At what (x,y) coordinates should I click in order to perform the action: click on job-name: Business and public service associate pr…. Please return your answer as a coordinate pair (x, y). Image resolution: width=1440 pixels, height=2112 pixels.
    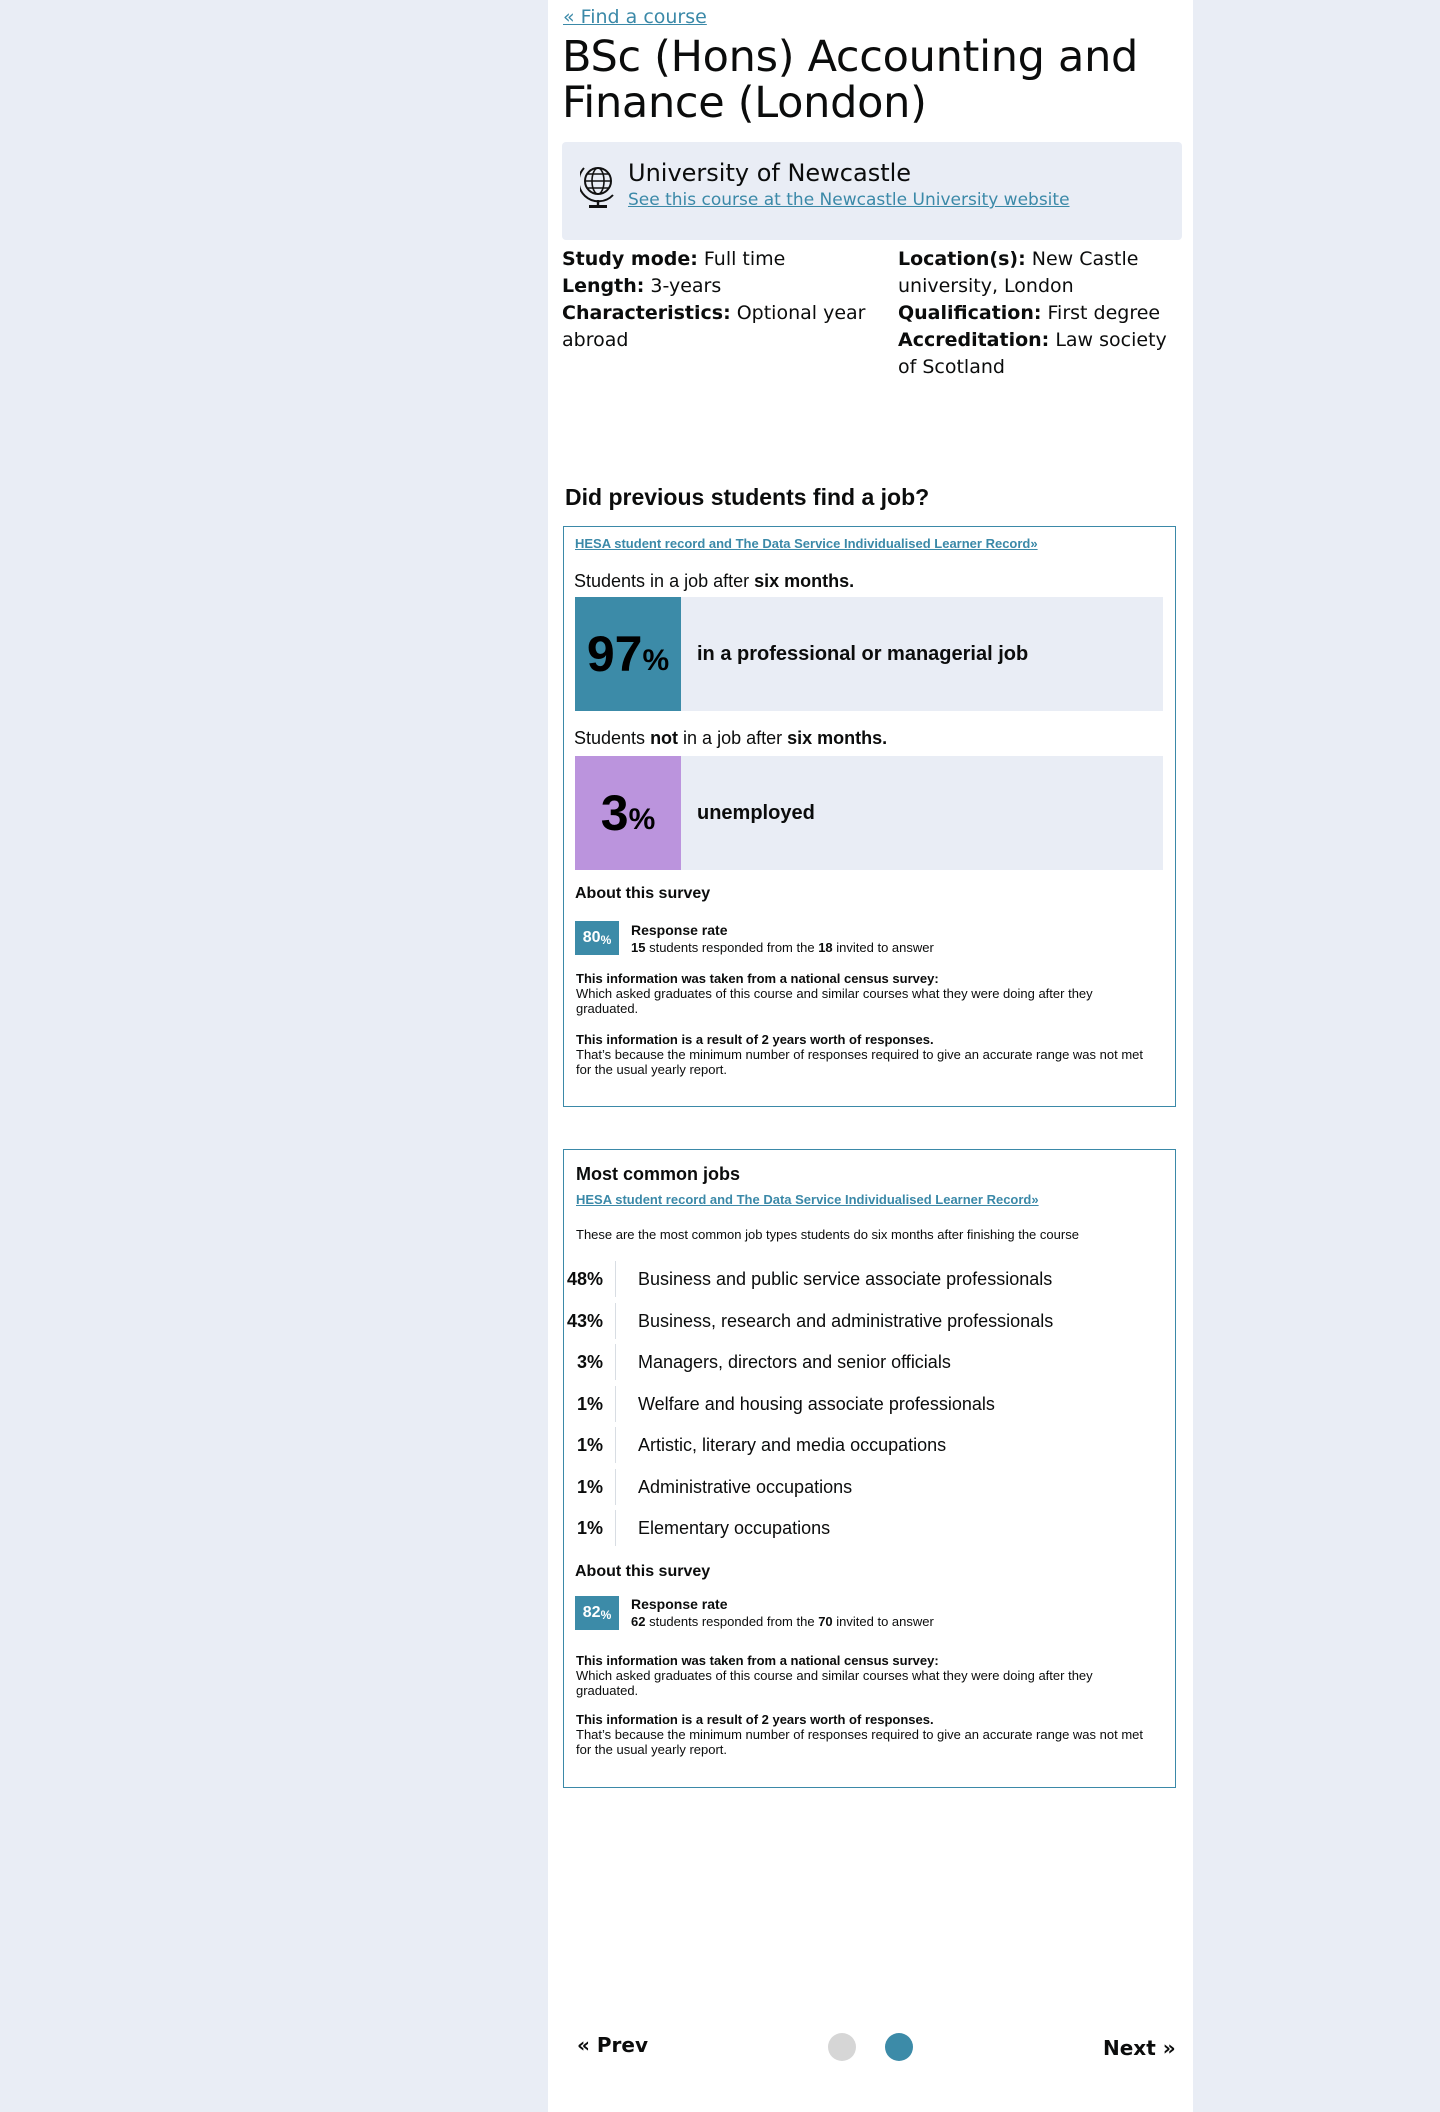
    Looking at the image, I should click on (845, 1279).